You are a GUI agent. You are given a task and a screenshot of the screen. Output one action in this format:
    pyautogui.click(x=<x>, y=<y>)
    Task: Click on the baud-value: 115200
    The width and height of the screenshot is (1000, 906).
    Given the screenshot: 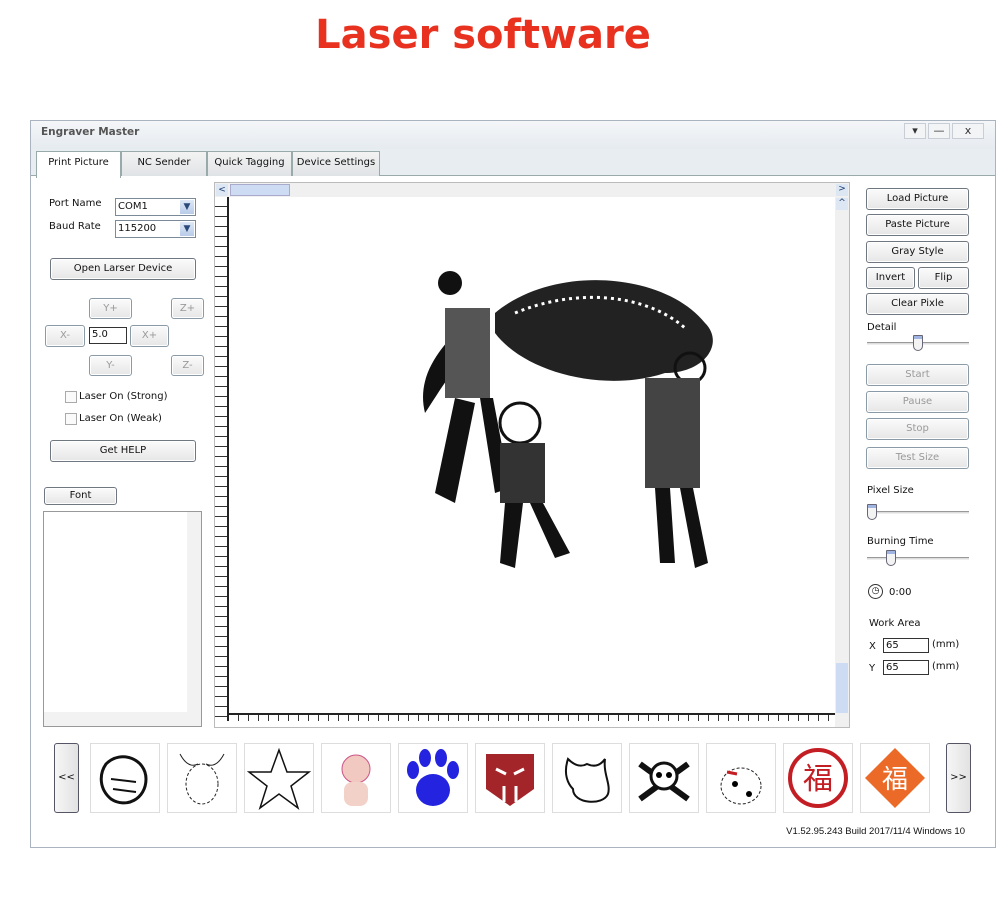 What is the action you would take?
    pyautogui.click(x=137, y=228)
    